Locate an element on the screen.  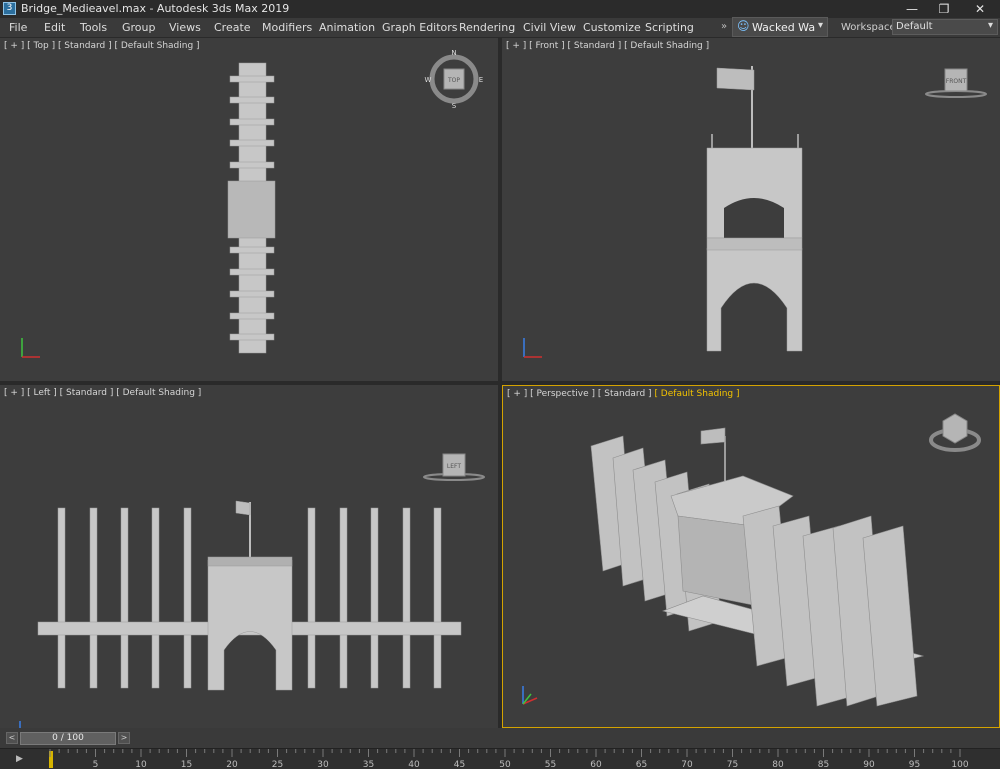
user-account-dropdown: ☺ Wacked Wa ▾ is located at coordinates (780, 27).